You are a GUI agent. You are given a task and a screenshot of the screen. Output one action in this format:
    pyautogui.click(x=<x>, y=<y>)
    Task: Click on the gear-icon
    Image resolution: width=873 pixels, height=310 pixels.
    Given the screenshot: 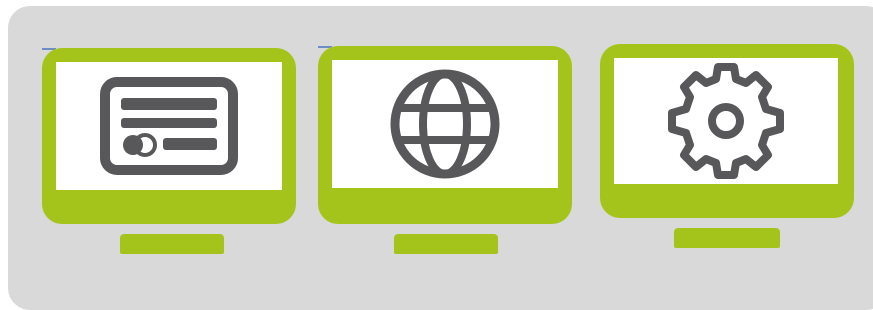 What is the action you would take?
    pyautogui.click(x=726, y=121)
    